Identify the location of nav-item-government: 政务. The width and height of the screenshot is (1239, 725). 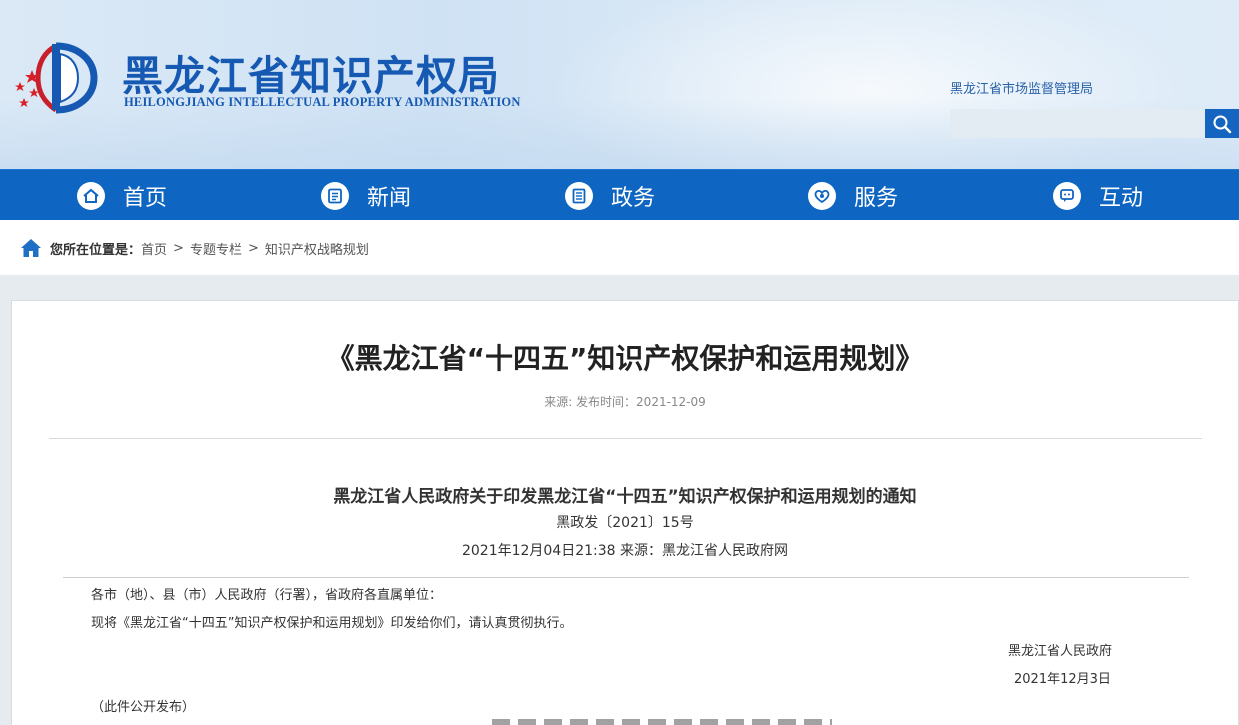
(610, 195).